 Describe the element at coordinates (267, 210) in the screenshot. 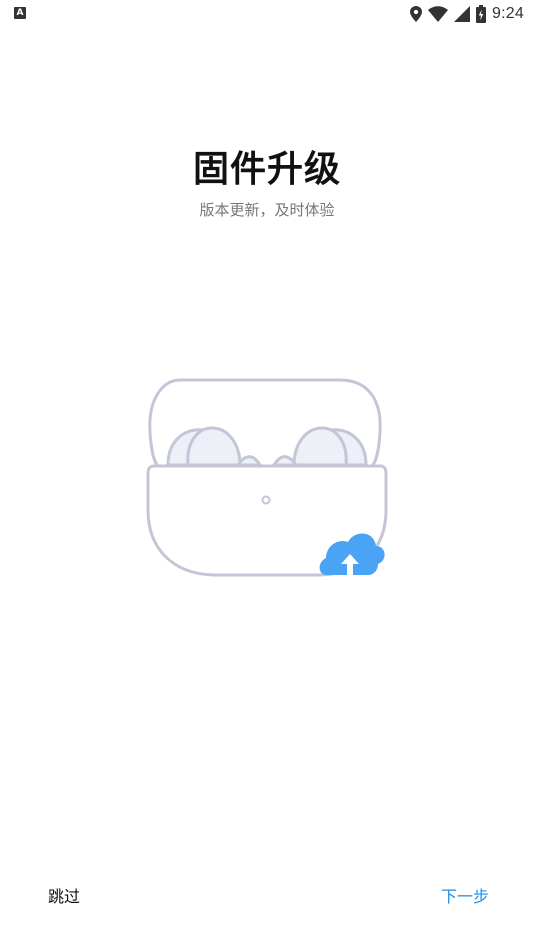

I see `page-subtitle: 版本更新，及时体验` at that location.